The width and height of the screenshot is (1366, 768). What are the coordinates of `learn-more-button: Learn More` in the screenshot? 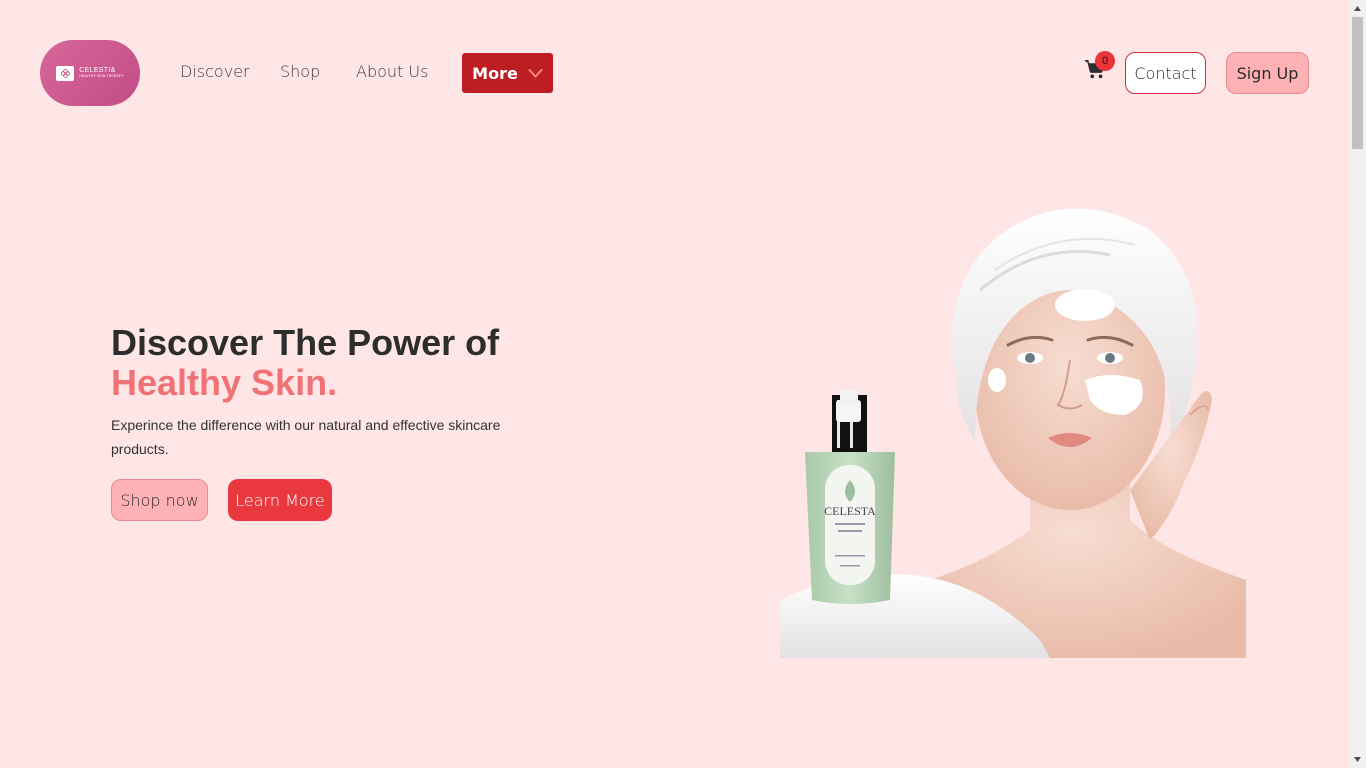 It's located at (280, 500).